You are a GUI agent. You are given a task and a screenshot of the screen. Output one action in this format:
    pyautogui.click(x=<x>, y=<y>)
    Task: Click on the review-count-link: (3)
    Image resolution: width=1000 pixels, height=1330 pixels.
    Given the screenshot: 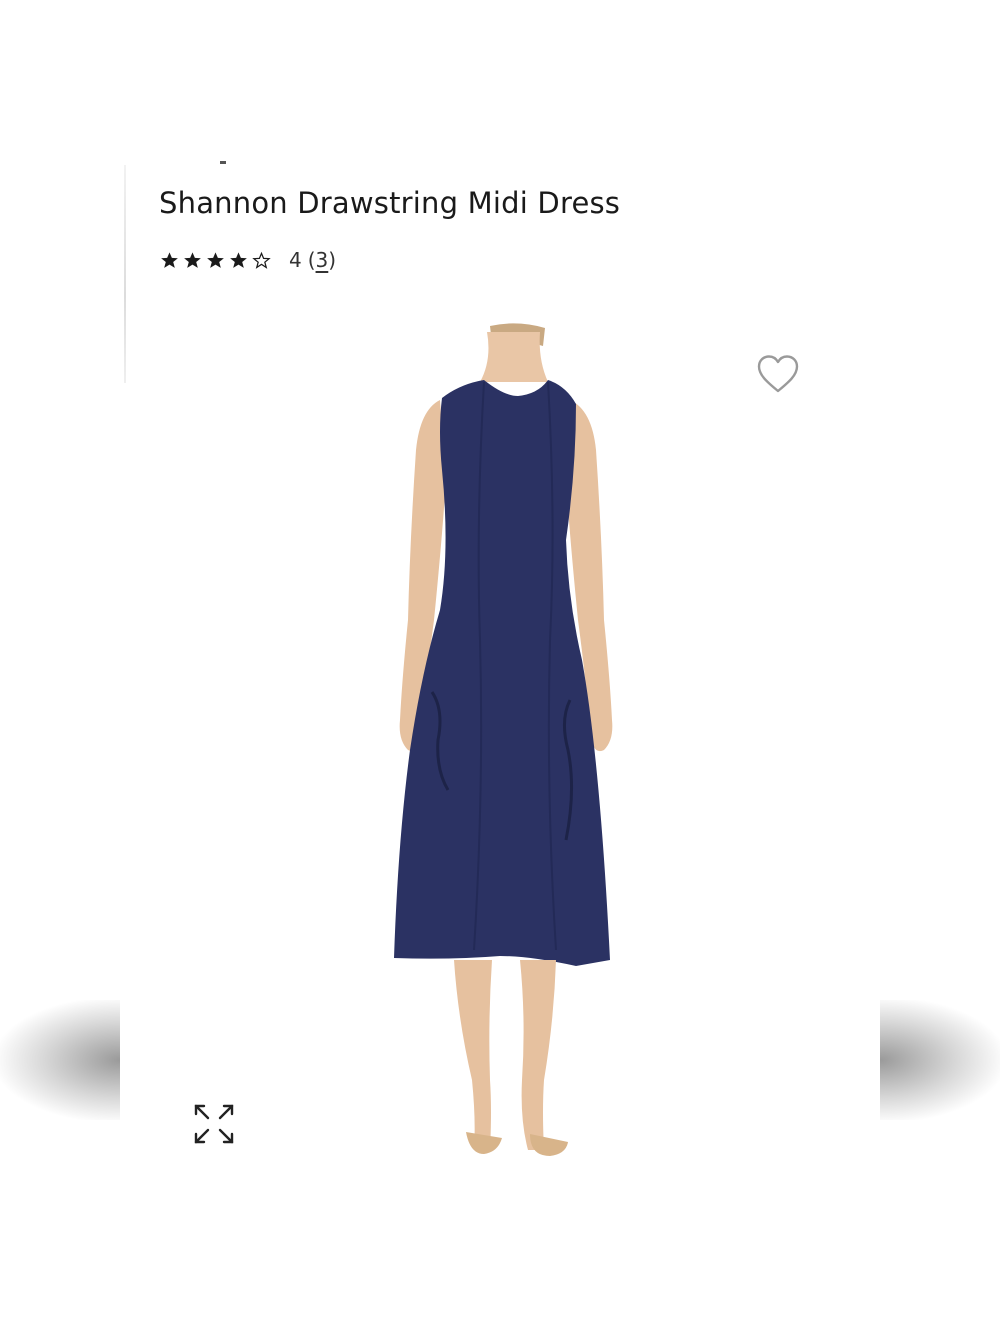 What is the action you would take?
    pyautogui.click(x=322, y=260)
    